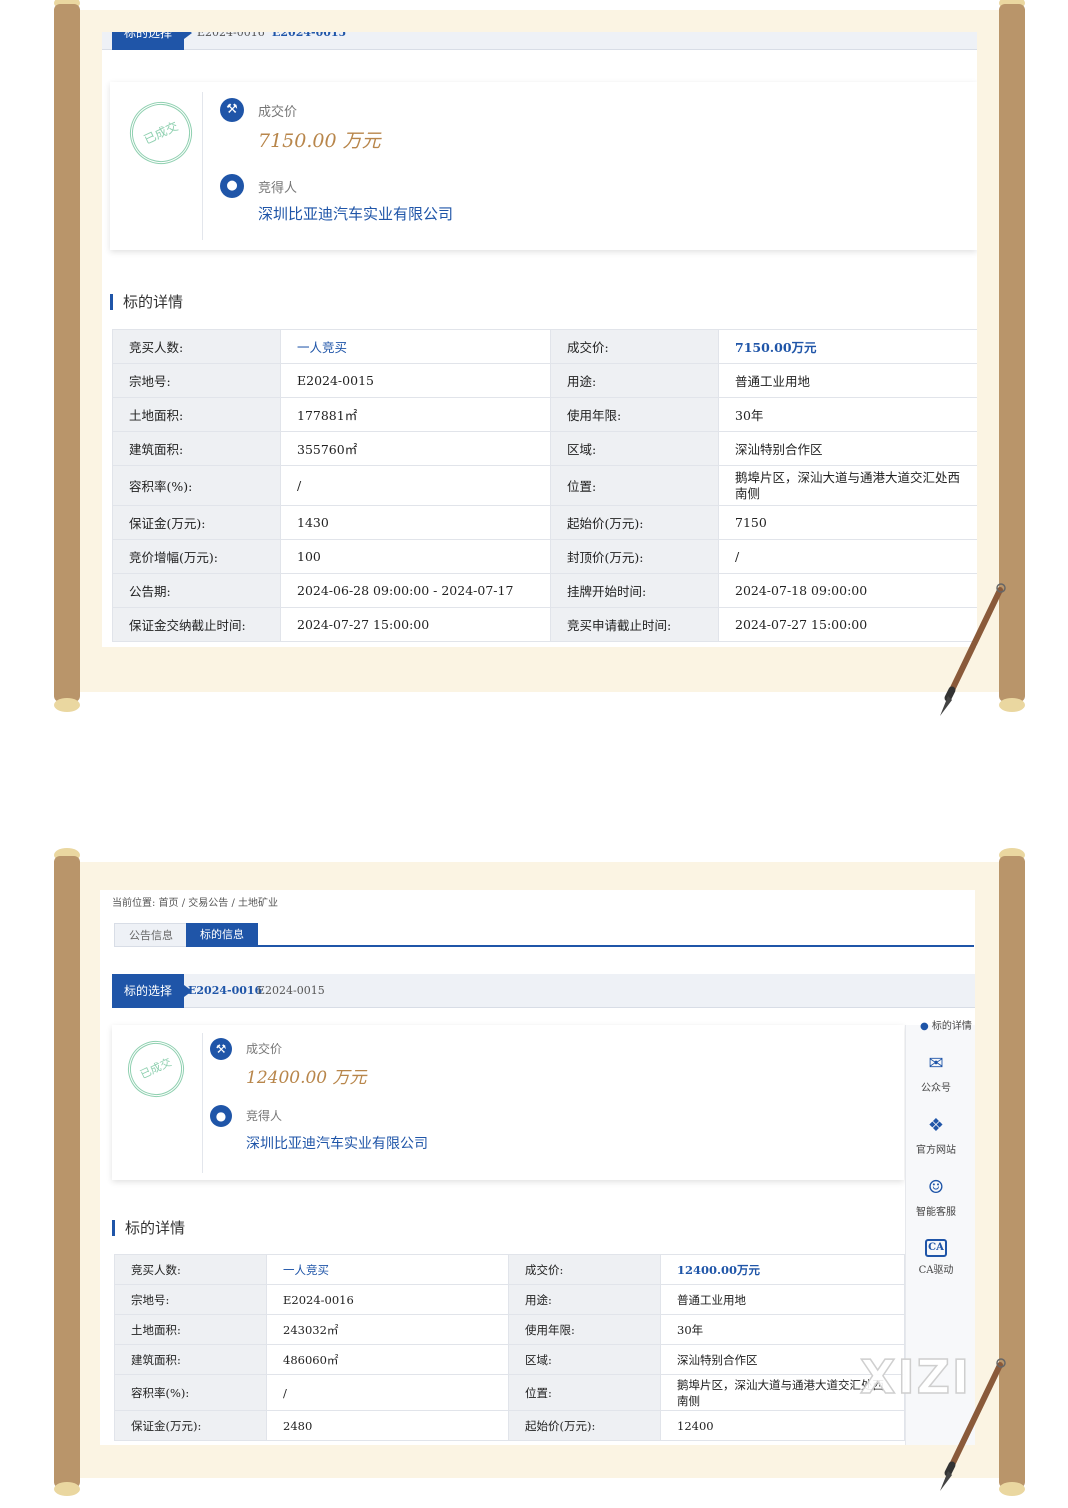 This screenshot has height=1508, width=1068. What do you see at coordinates (415, 590) in the screenshot?
I see `field-value: 2024-06-28 09:00:00 - 2024-07-17` at bounding box center [415, 590].